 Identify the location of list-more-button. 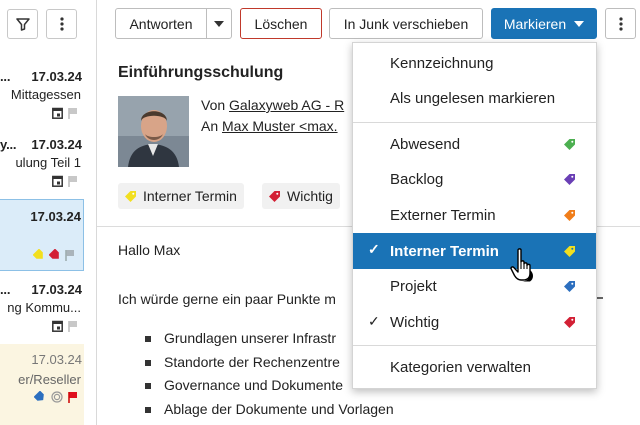
(61, 24).